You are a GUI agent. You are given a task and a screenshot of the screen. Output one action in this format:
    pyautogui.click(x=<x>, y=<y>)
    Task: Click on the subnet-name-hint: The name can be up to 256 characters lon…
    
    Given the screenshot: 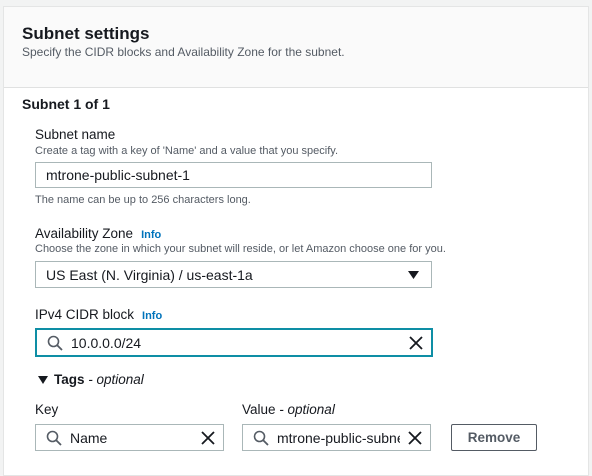 What is the action you would take?
    pyautogui.click(x=143, y=200)
    